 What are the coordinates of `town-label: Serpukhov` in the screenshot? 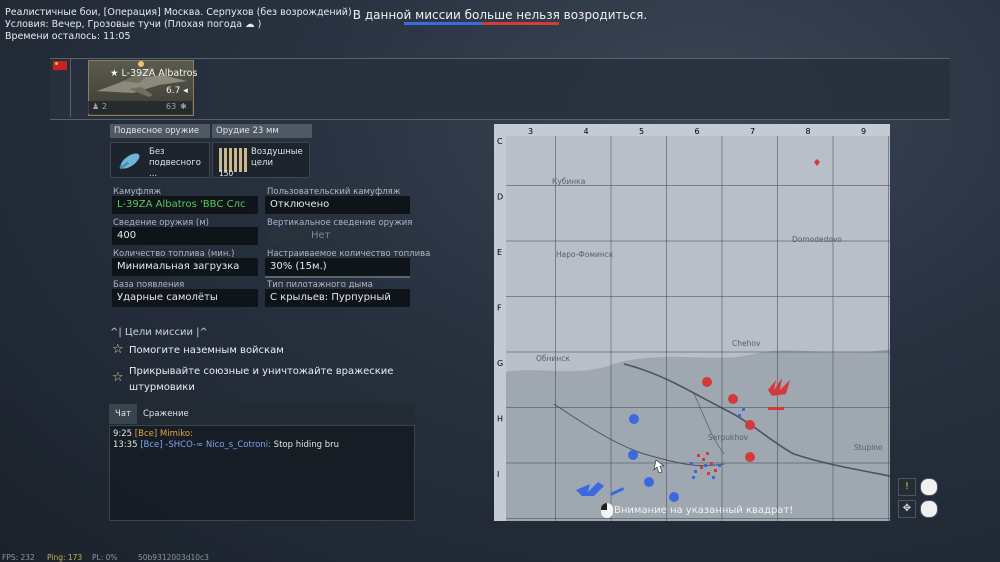 It's located at (728, 437).